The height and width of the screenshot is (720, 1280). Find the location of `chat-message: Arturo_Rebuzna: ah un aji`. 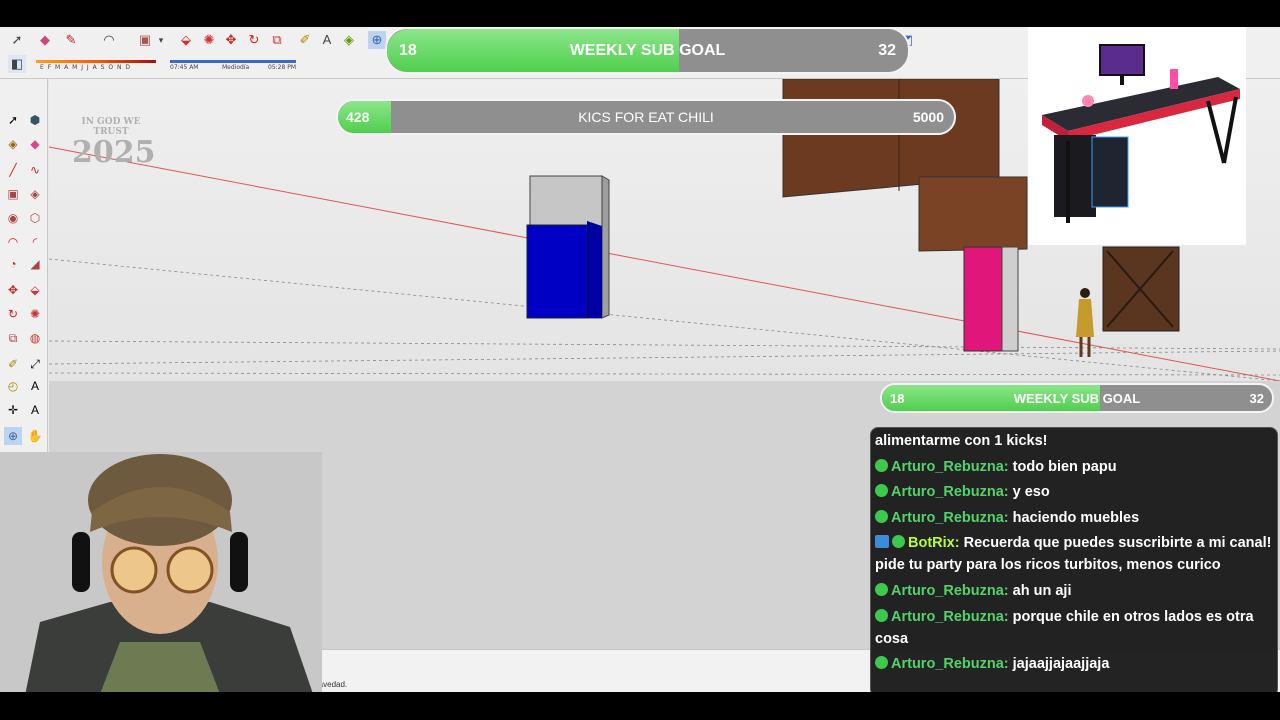

chat-message: Arturo_Rebuzna: ah un aji is located at coordinates (1074, 591).